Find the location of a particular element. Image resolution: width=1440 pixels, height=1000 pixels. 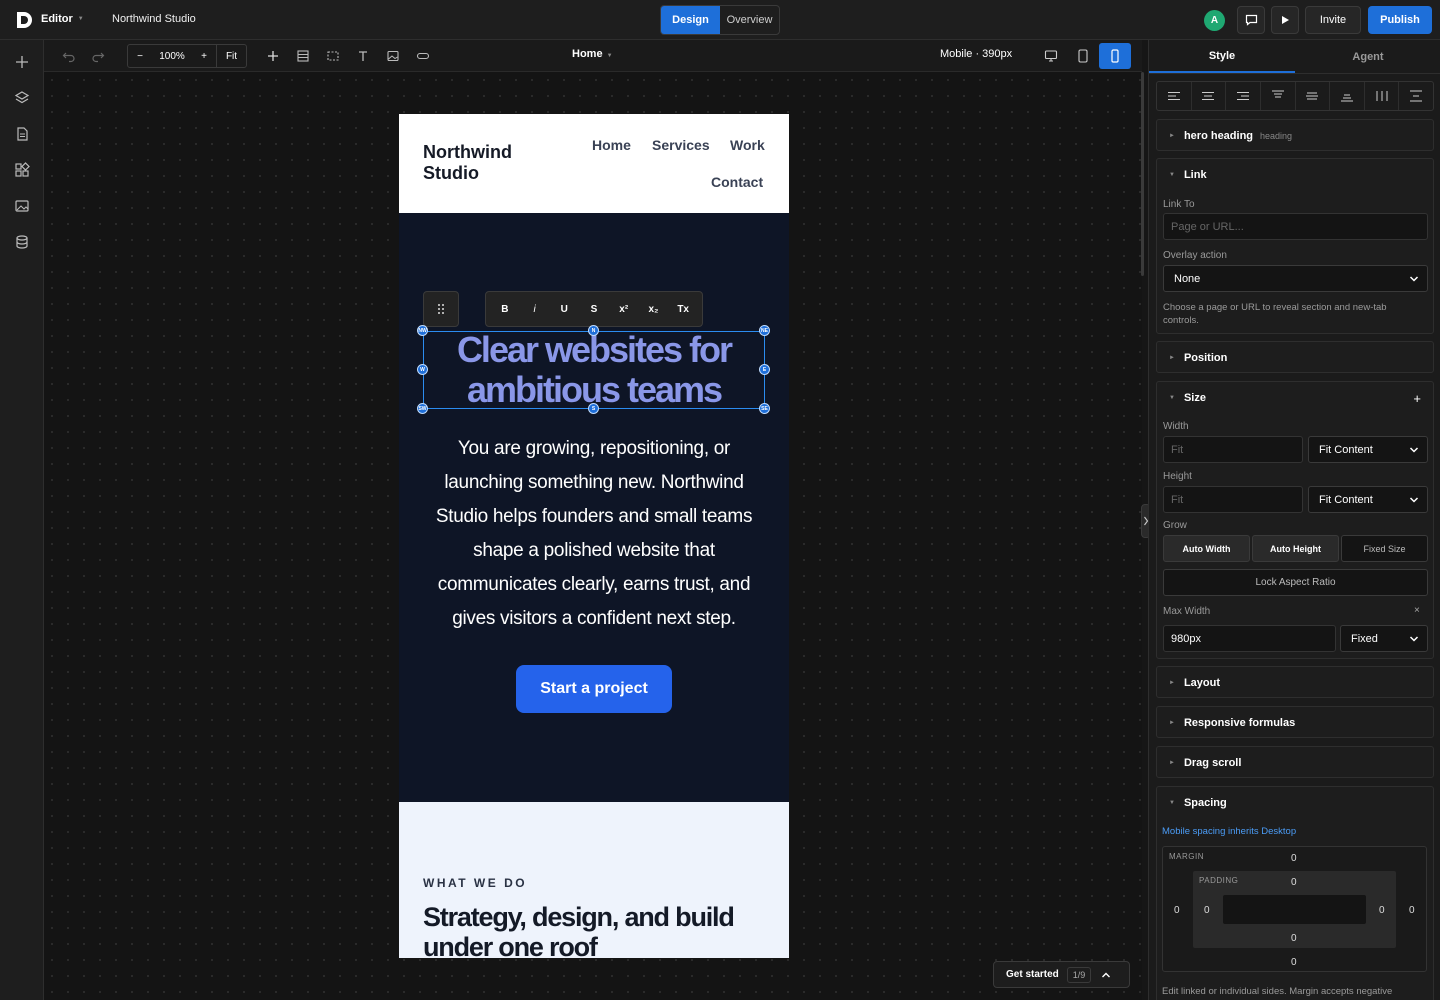

responsive-formulas-section: ► Responsive formulas is located at coordinates (1295, 722).